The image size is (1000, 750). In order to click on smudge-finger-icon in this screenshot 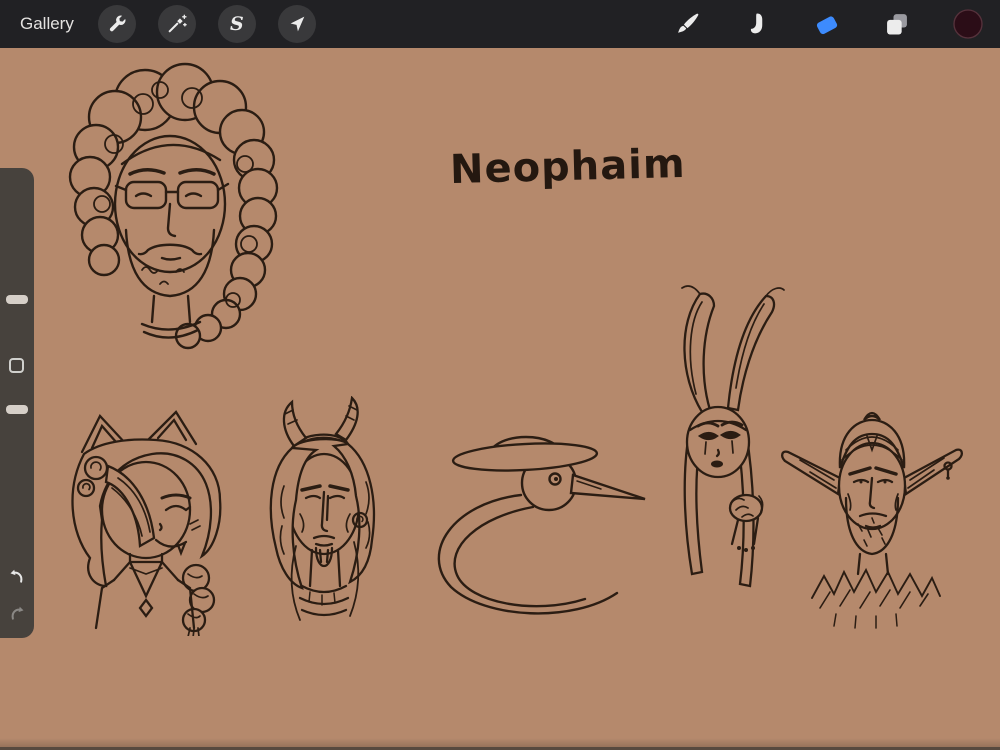, I will do `click(756, 23)`.